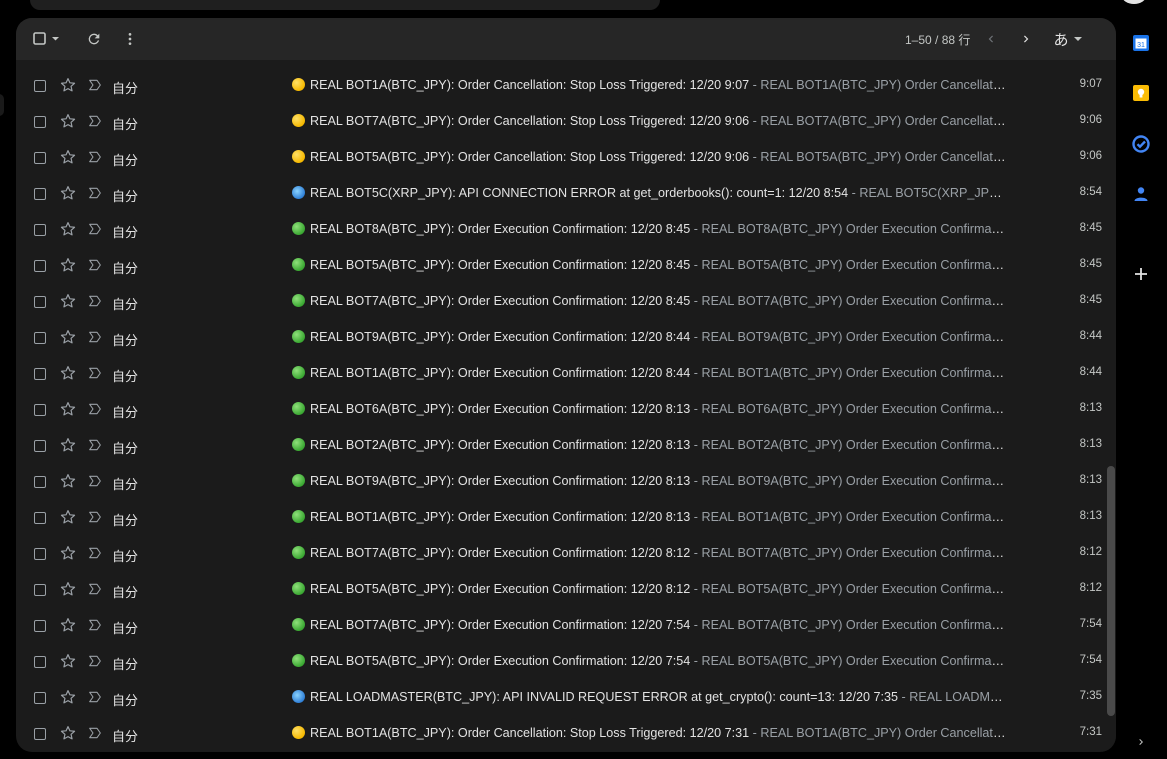 This screenshot has width=1167, height=759. I want to click on expand-icon, so click(1141, 742).